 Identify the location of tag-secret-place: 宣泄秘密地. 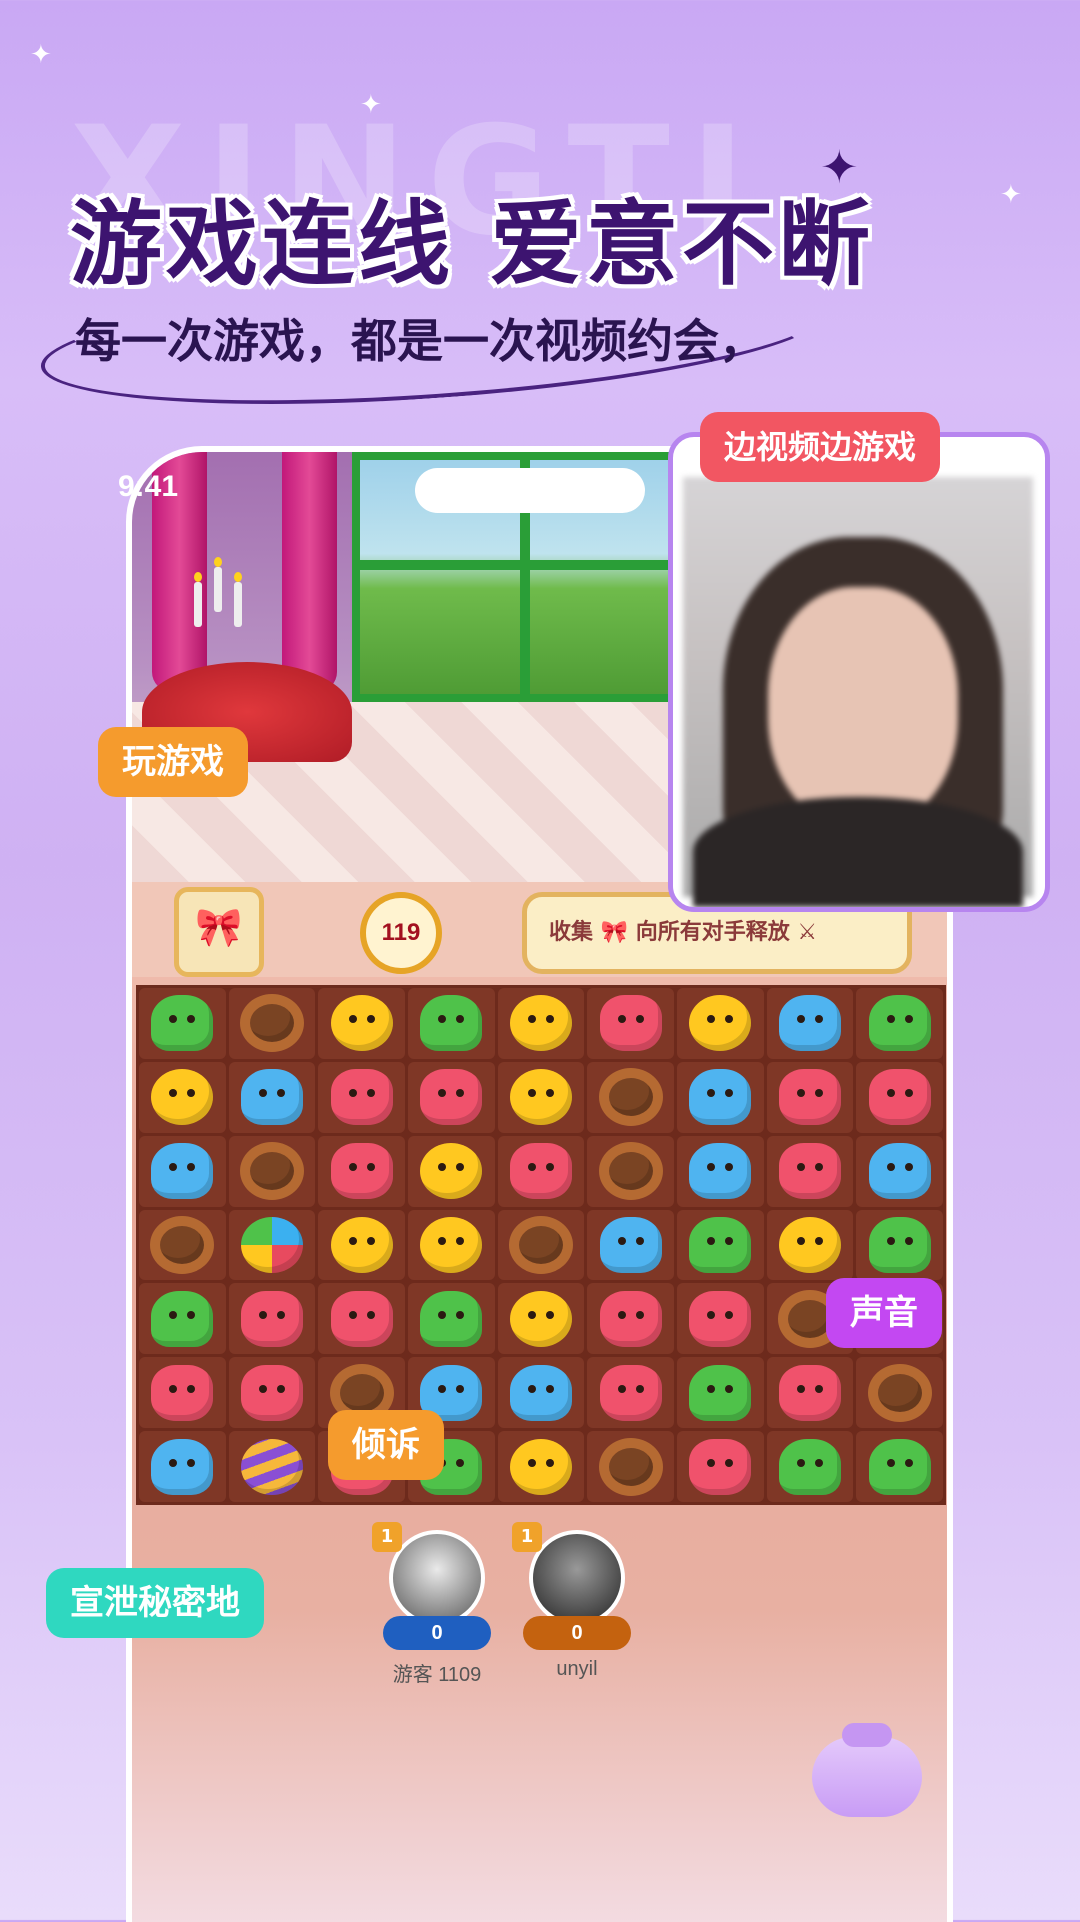
(155, 1603).